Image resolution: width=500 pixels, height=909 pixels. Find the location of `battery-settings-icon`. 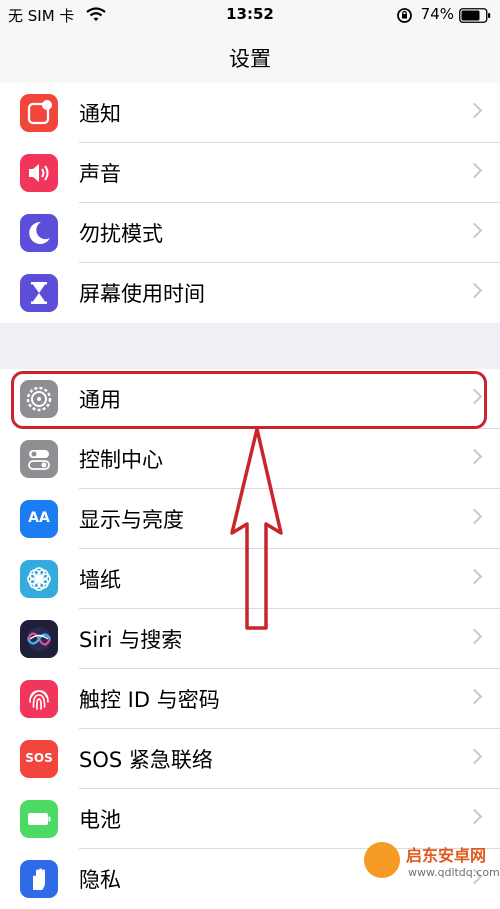

battery-settings-icon is located at coordinates (39, 819).